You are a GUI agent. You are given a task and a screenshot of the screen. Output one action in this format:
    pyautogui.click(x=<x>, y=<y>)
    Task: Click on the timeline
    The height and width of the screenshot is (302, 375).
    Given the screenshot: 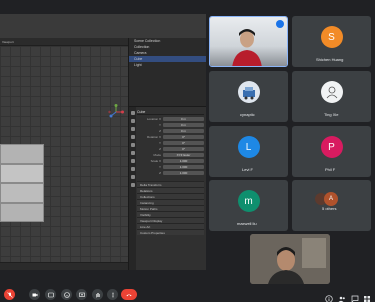 What is the action you would take?
    pyautogui.click(x=64, y=266)
    